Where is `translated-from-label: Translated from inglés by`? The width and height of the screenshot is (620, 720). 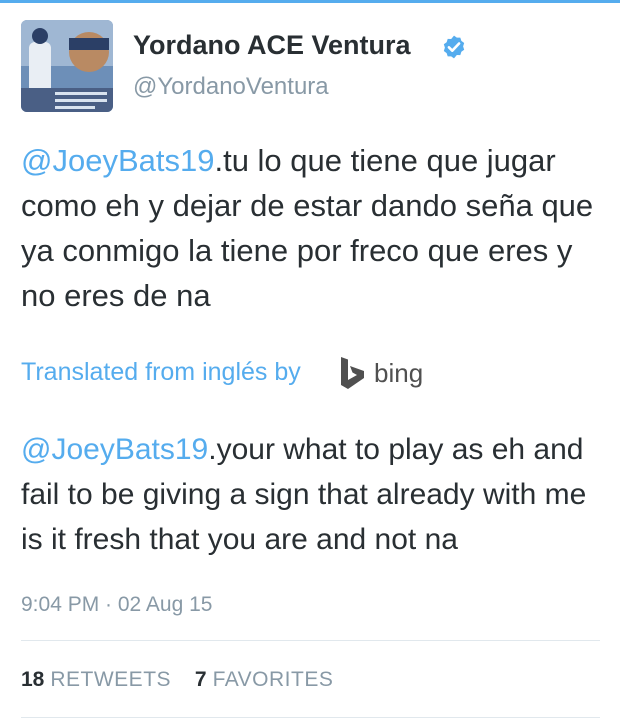
translated-from-label: Translated from inglés by is located at coordinates (161, 372).